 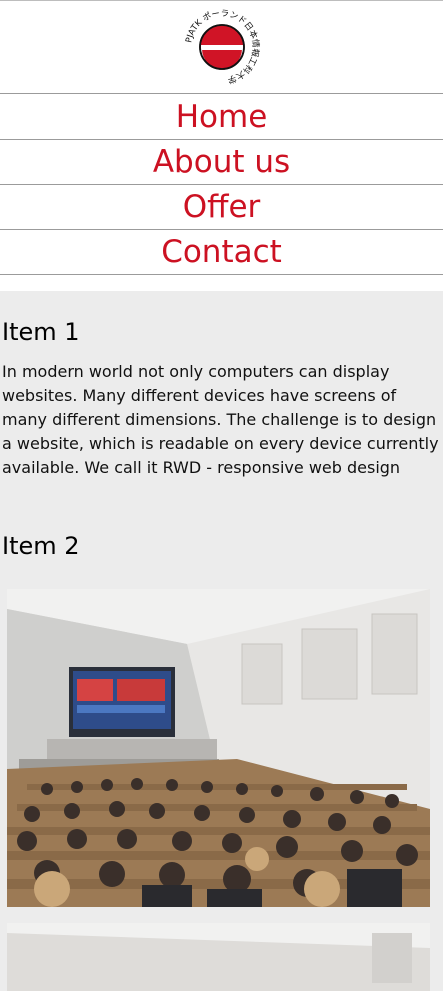 I want to click on nav-contact-label: Contact, so click(x=221, y=252).